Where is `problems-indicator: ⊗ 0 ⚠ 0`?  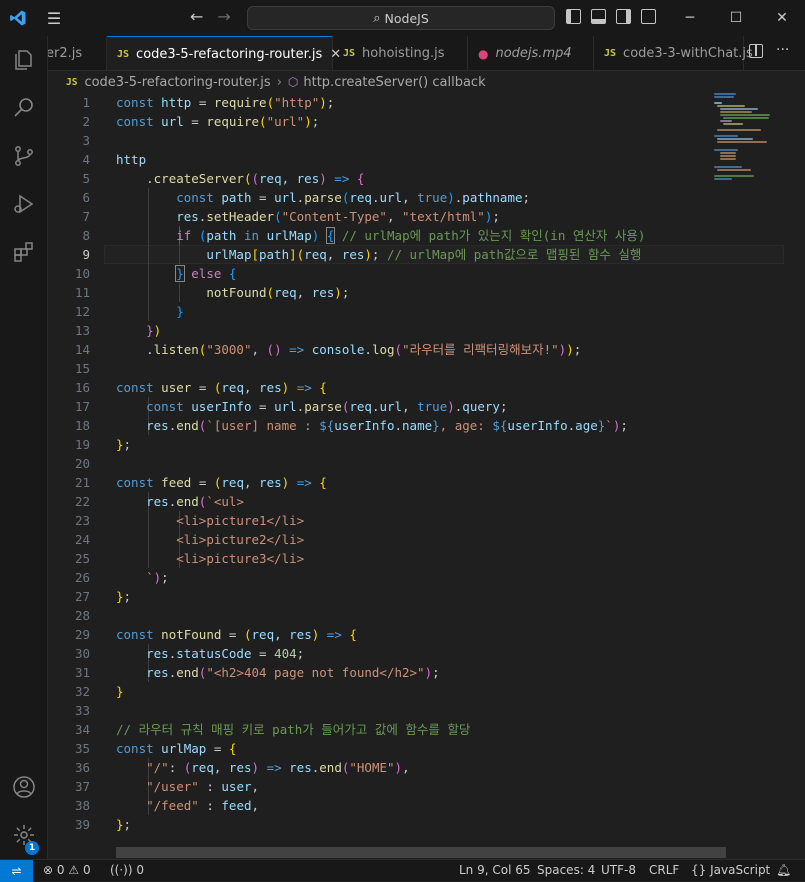 problems-indicator: ⊗ 0 ⚠ 0 is located at coordinates (67, 870).